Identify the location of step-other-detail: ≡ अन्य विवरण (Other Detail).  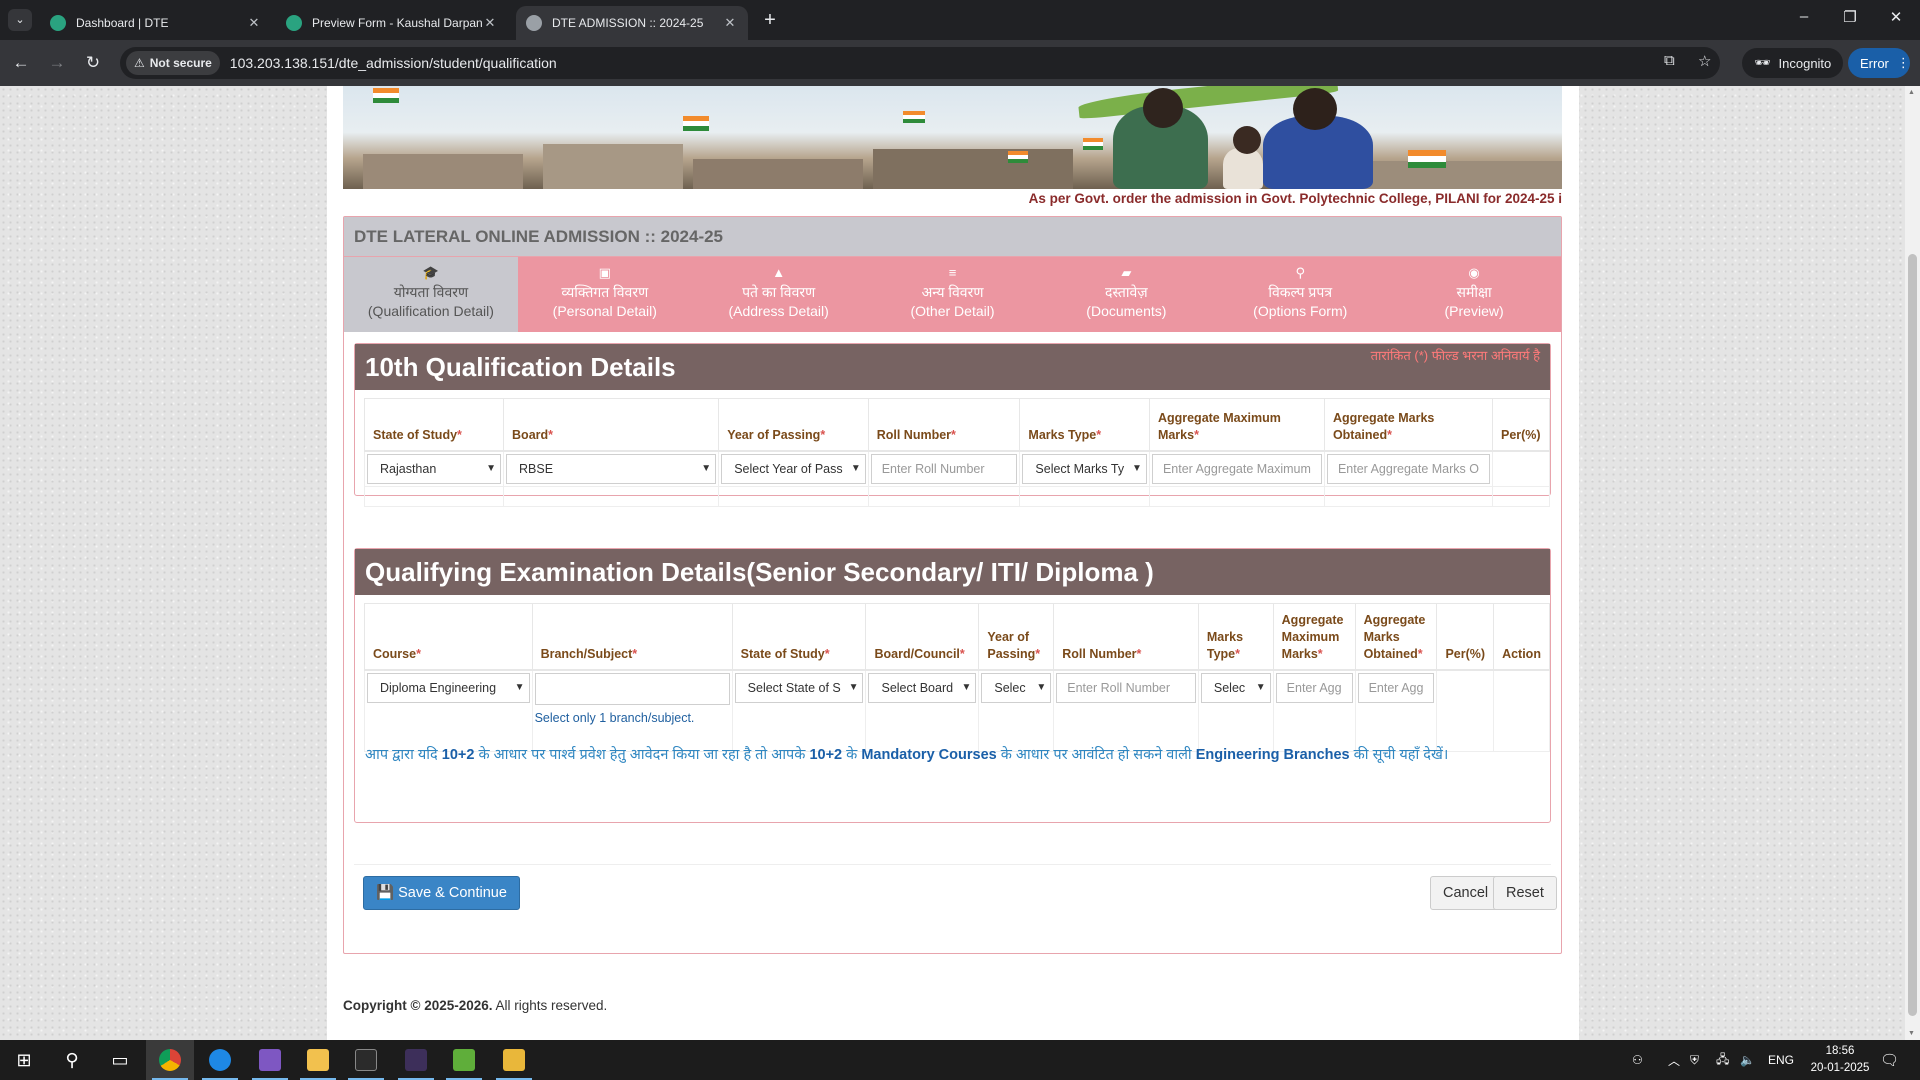
(953, 294).